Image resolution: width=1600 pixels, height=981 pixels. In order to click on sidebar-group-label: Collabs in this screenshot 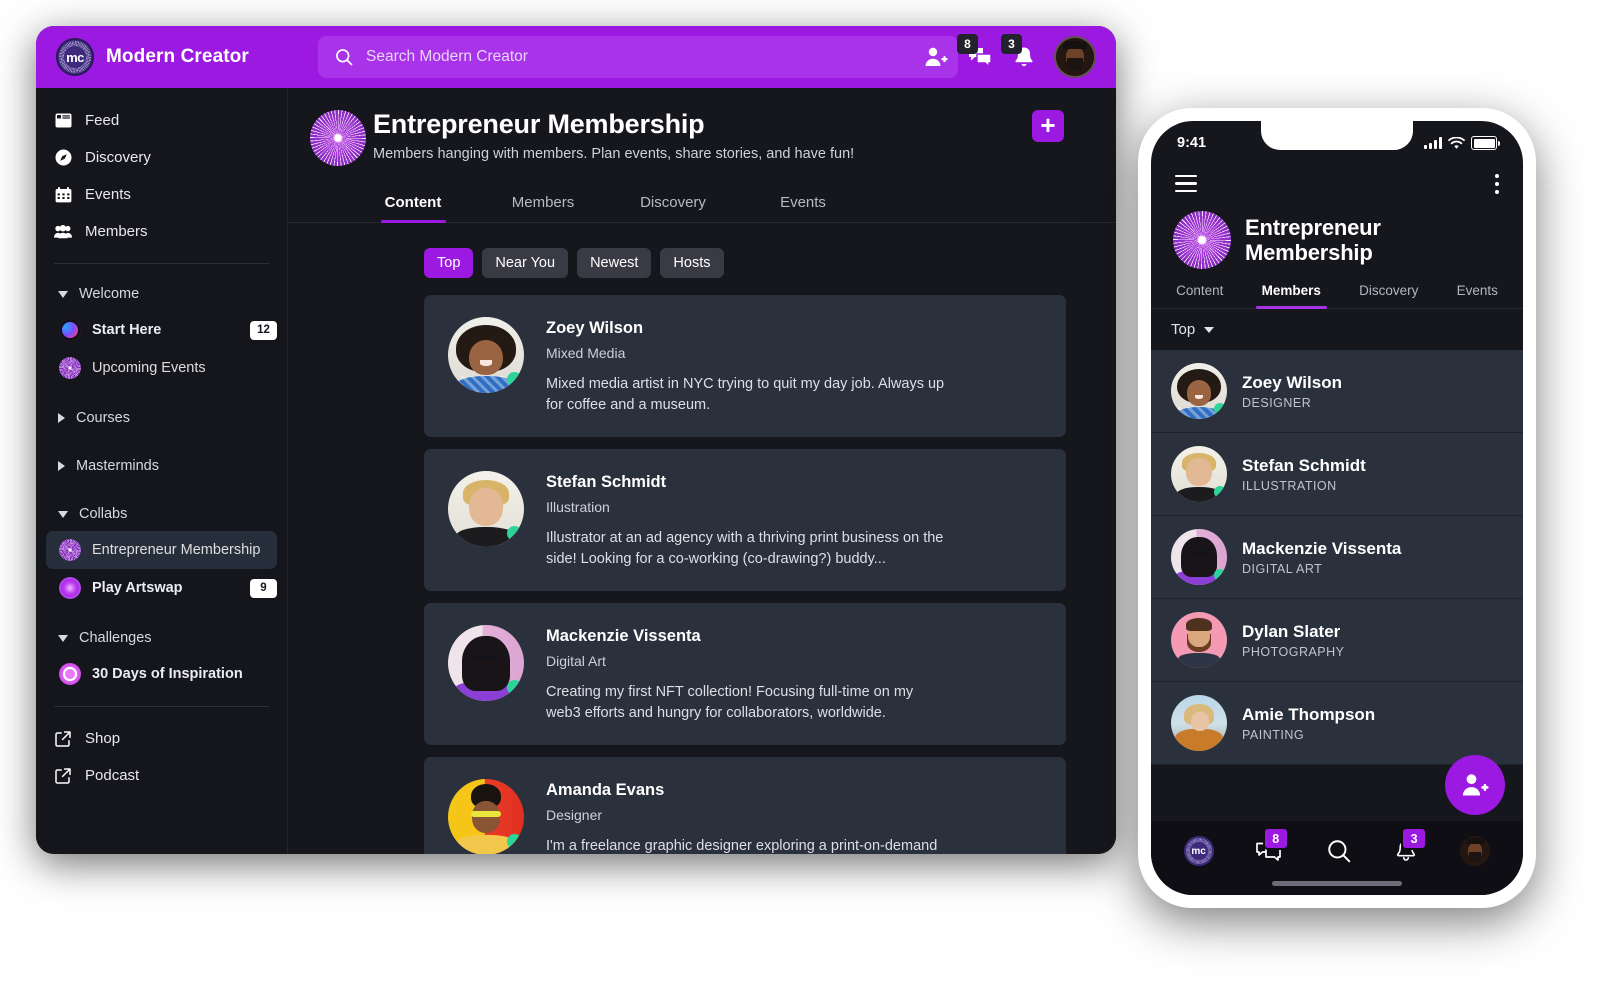, I will do `click(103, 514)`.